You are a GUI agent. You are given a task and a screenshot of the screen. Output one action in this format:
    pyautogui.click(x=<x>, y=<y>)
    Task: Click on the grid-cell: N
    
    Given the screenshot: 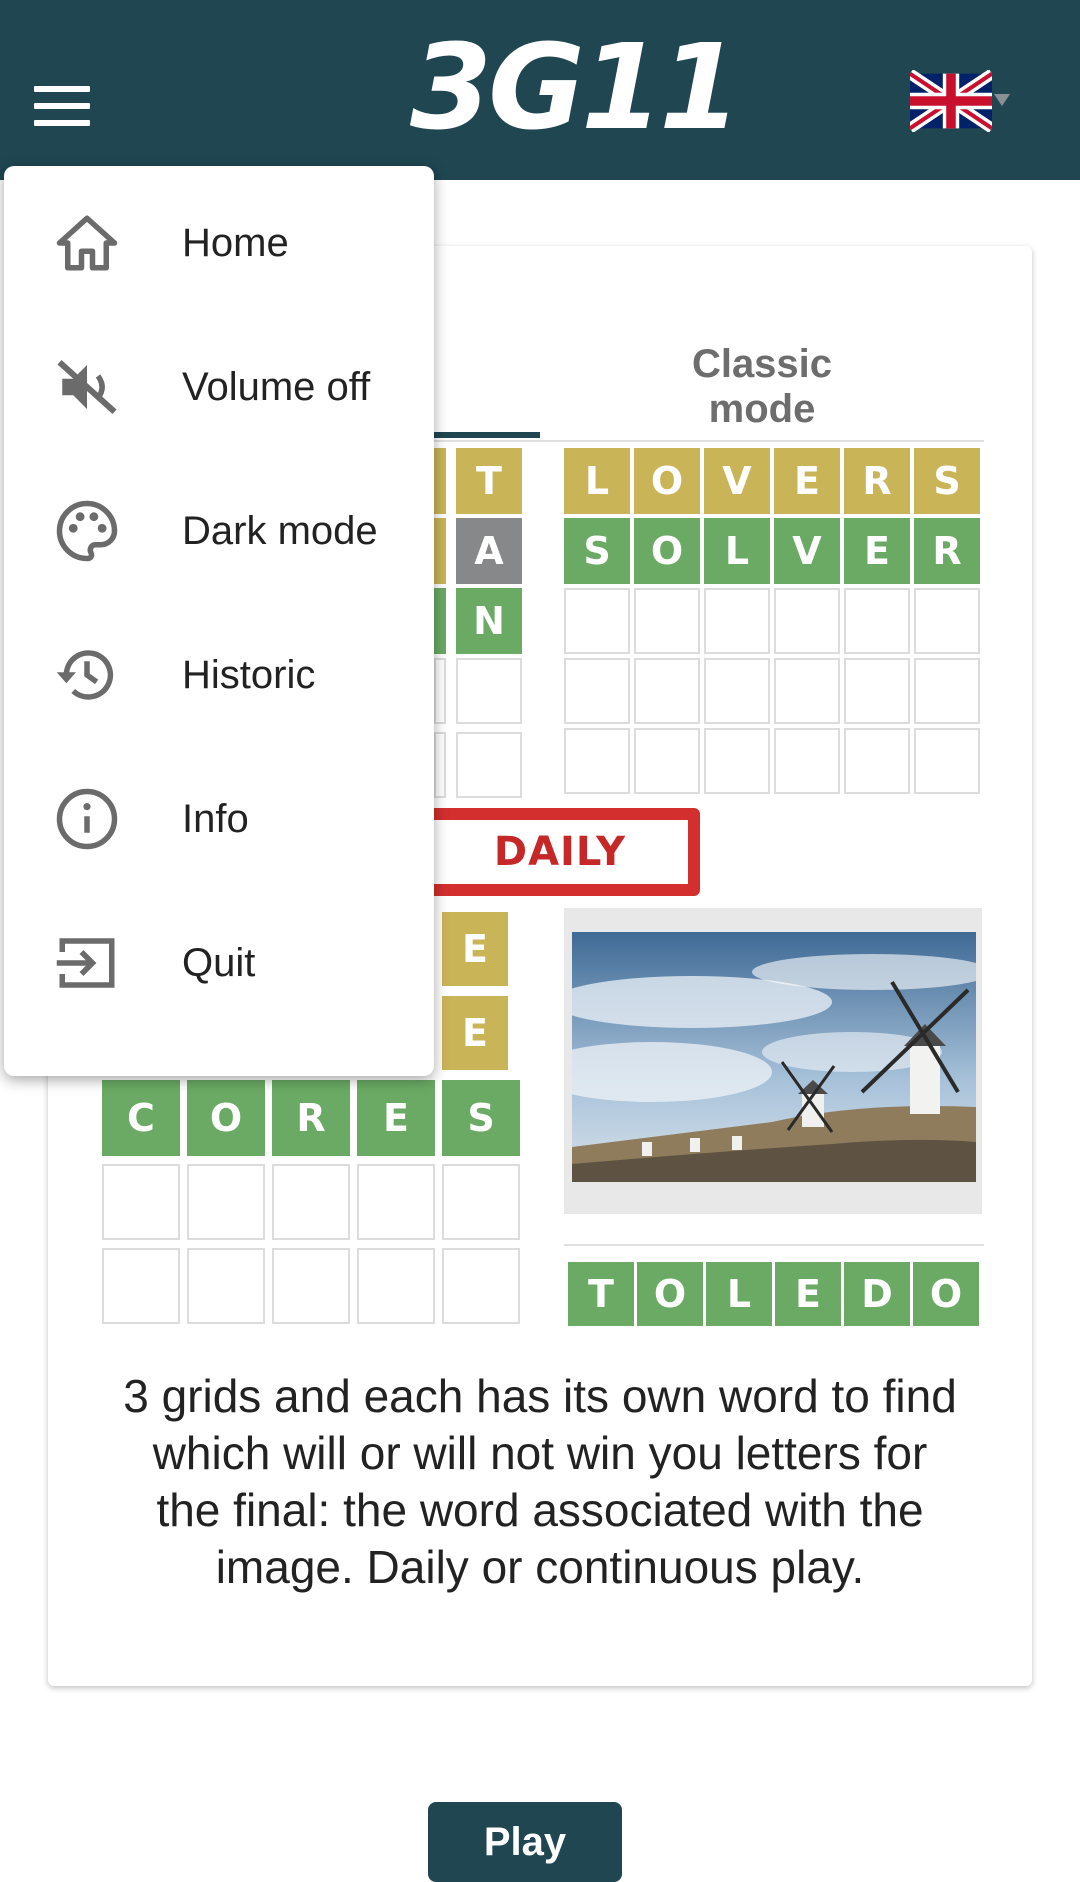 What is the action you would take?
    pyautogui.click(x=489, y=621)
    